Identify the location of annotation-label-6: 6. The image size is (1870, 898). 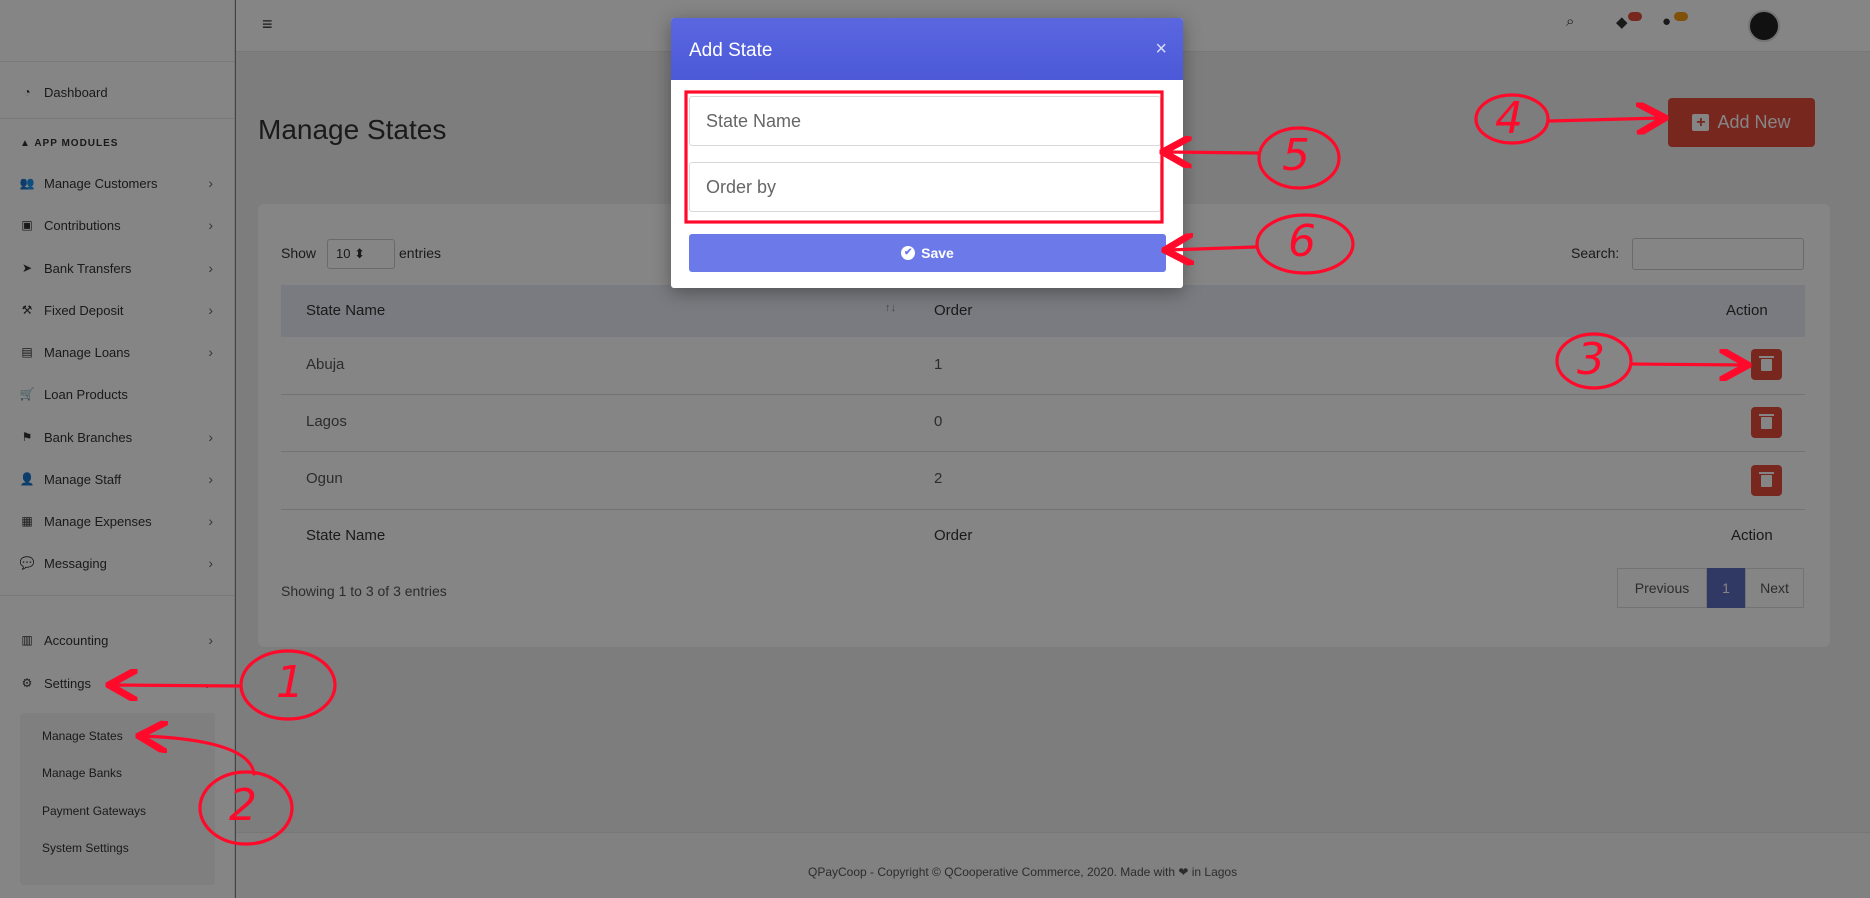
(1302, 241).